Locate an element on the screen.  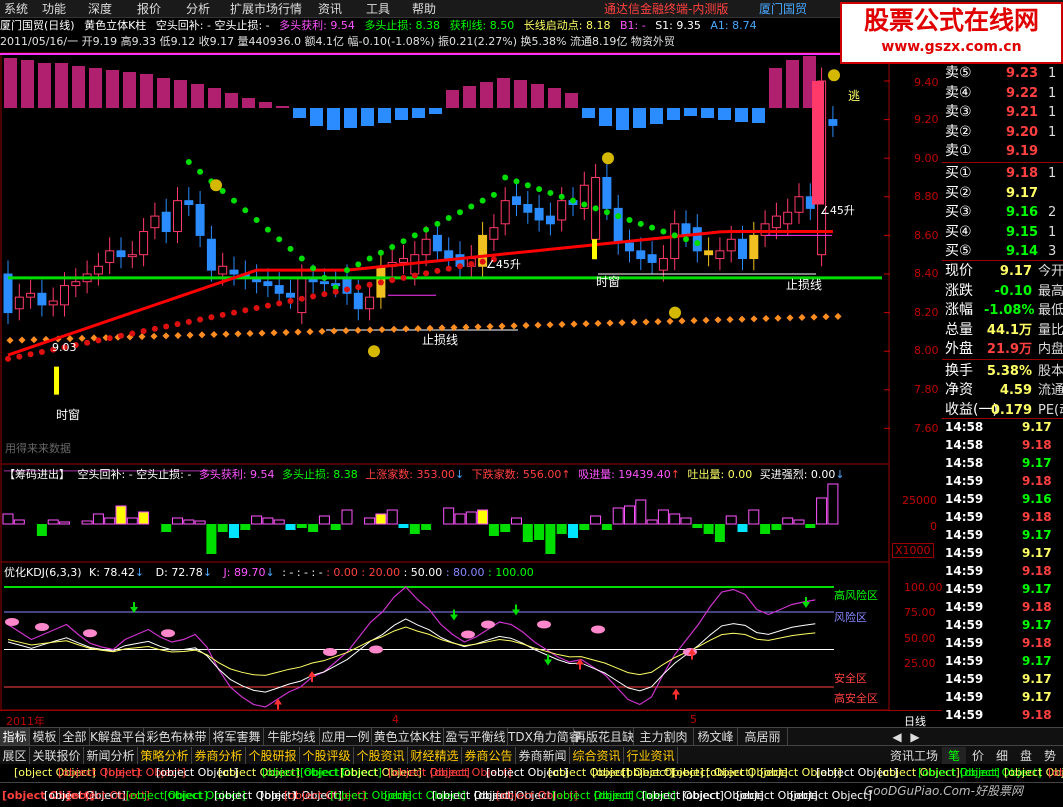
info-tab: 策略分析 is located at coordinates (165, 756).